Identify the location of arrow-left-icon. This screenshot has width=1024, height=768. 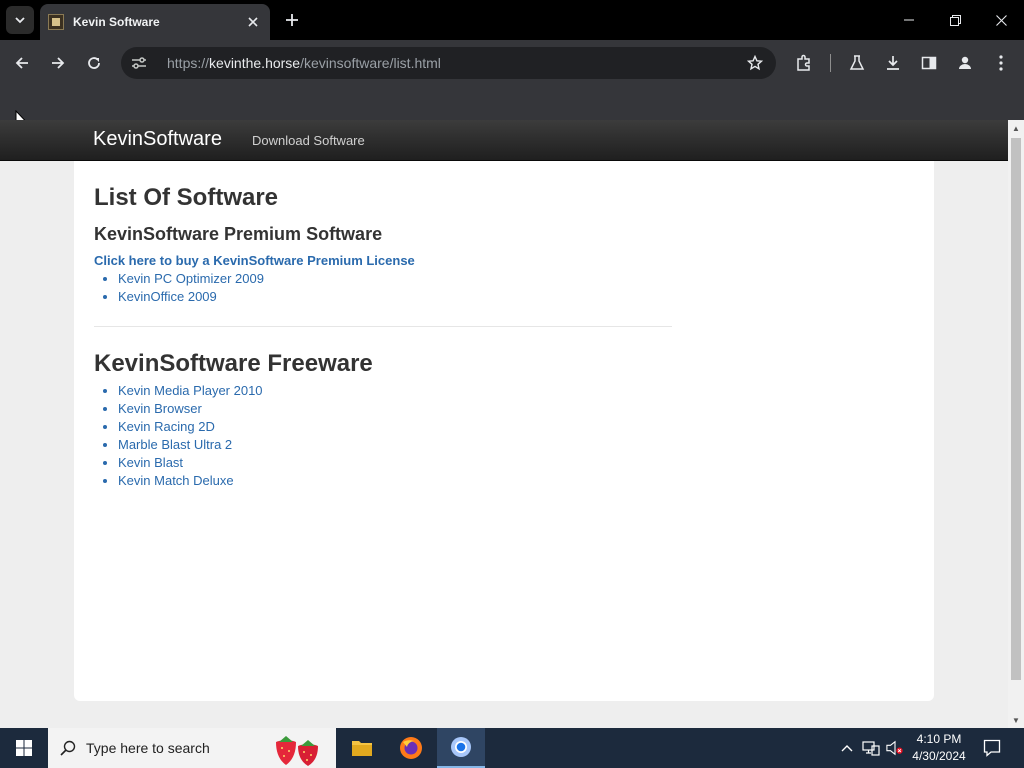
(21, 63).